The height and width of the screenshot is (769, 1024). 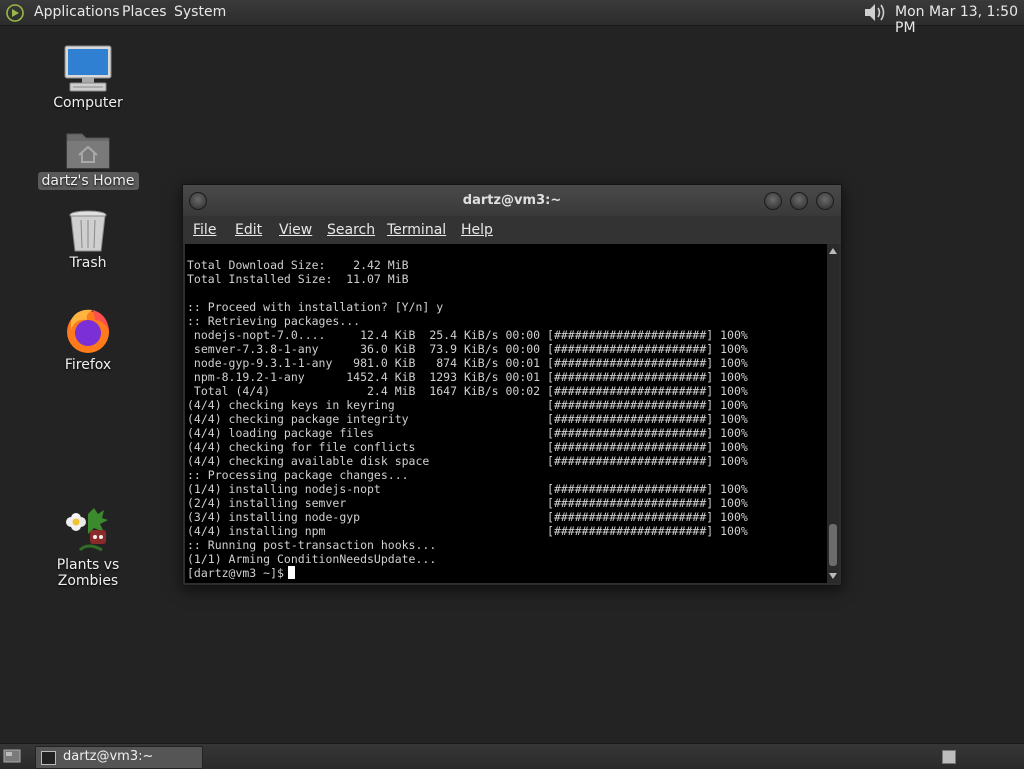 I want to click on menu-help-label: Help, so click(x=477, y=230).